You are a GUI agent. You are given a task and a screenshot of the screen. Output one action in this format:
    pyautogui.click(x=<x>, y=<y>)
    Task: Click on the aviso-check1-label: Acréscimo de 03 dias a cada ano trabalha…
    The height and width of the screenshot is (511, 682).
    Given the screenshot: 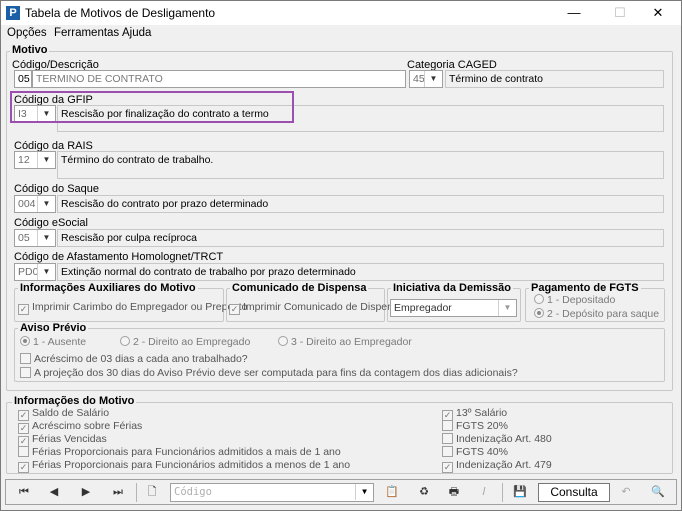 What is the action you would take?
    pyautogui.click(x=141, y=359)
    